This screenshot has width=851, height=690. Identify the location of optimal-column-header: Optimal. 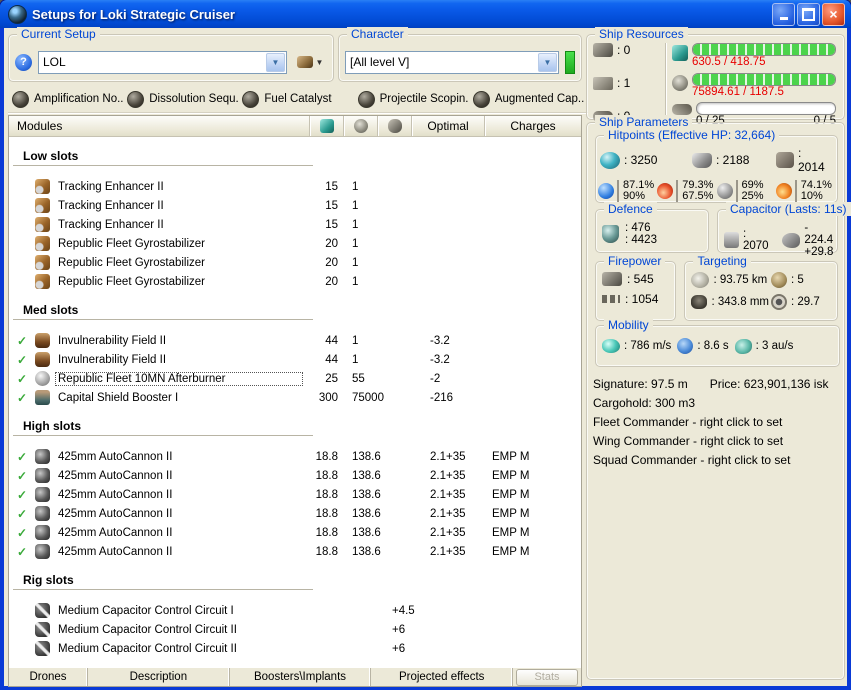
(447, 126).